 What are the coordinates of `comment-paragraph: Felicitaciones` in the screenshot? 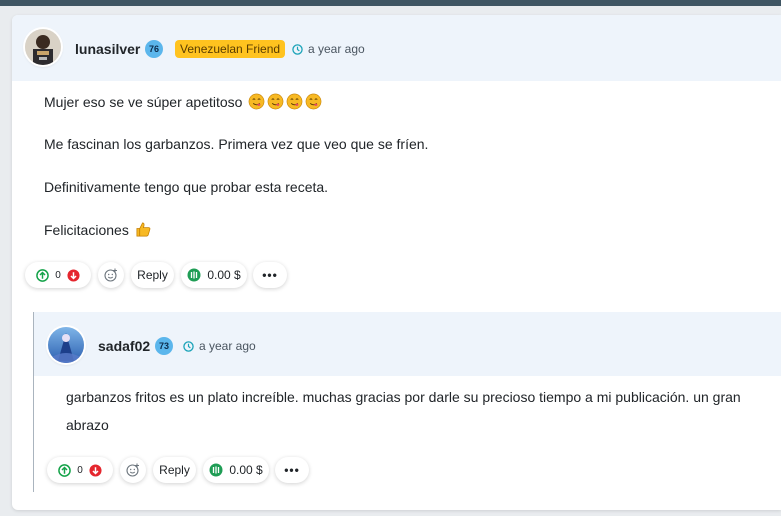 It's located at (98, 229).